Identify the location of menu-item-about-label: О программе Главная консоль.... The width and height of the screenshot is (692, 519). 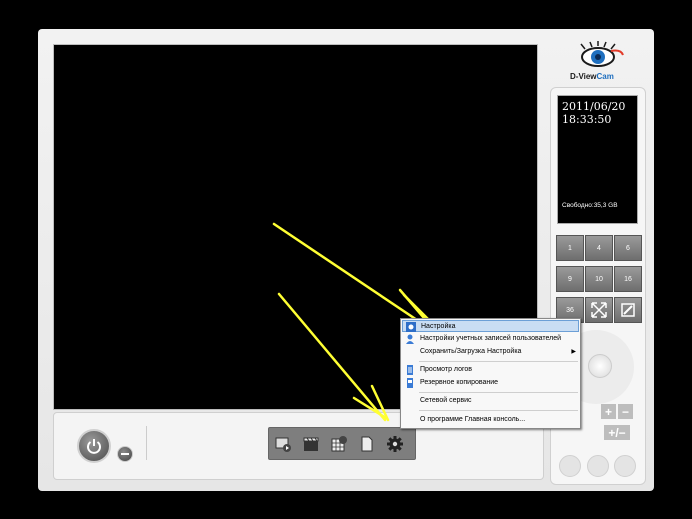
(473, 419).